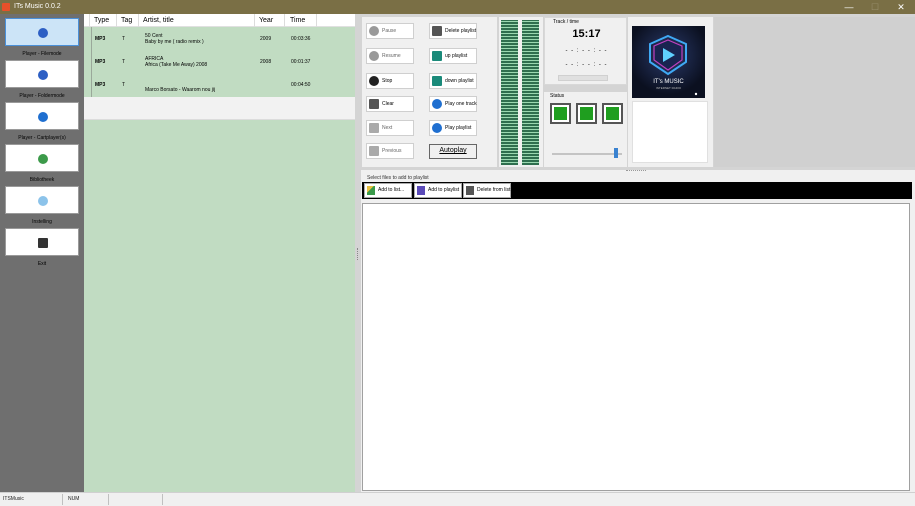 The width and height of the screenshot is (915, 506). What do you see at coordinates (453, 151) in the screenshot?
I see `autoplay-button: Autoplay` at bounding box center [453, 151].